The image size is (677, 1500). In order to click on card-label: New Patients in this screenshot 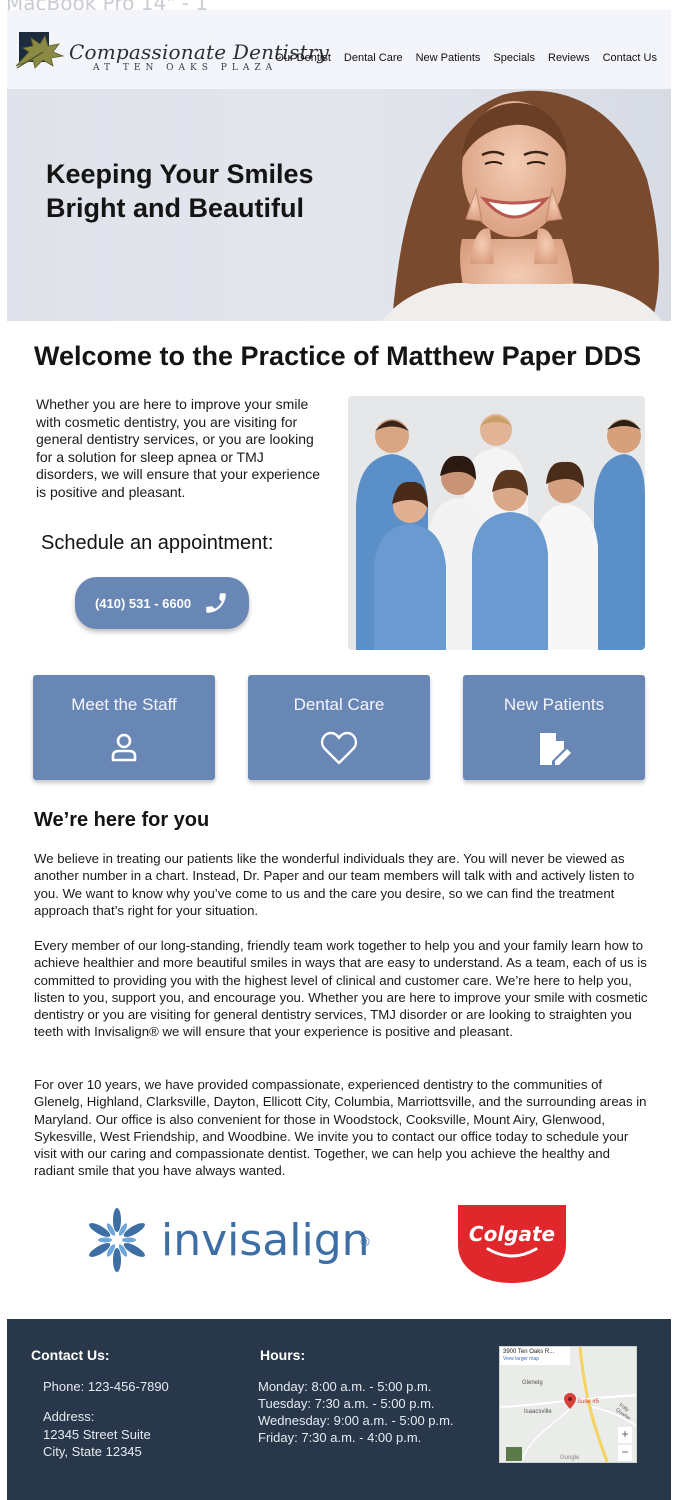, I will do `click(554, 704)`.